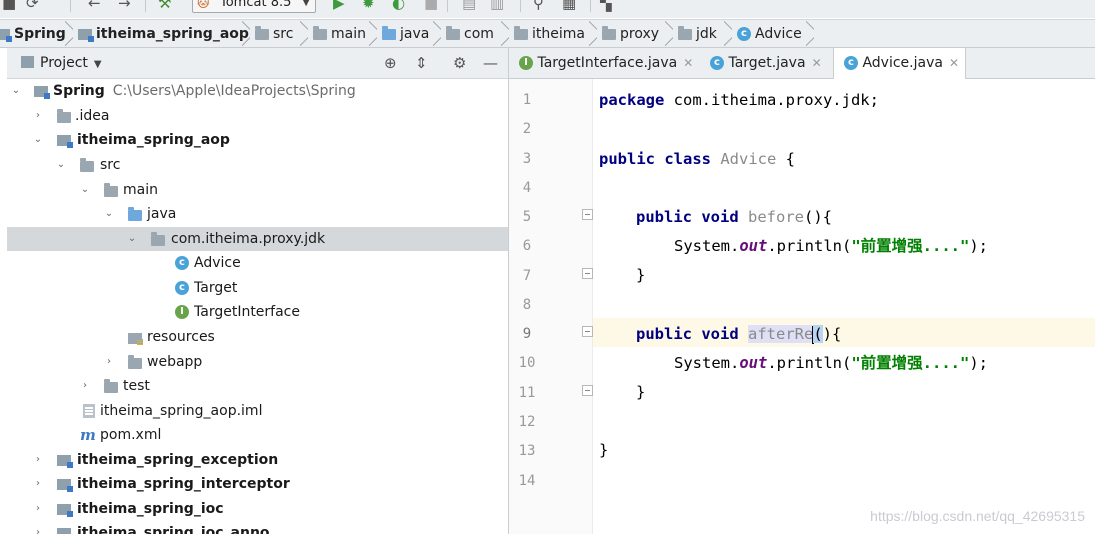  Describe the element at coordinates (603, 63) in the screenshot. I see `tab-targetinterface: I TargetInterface.java ✕` at that location.